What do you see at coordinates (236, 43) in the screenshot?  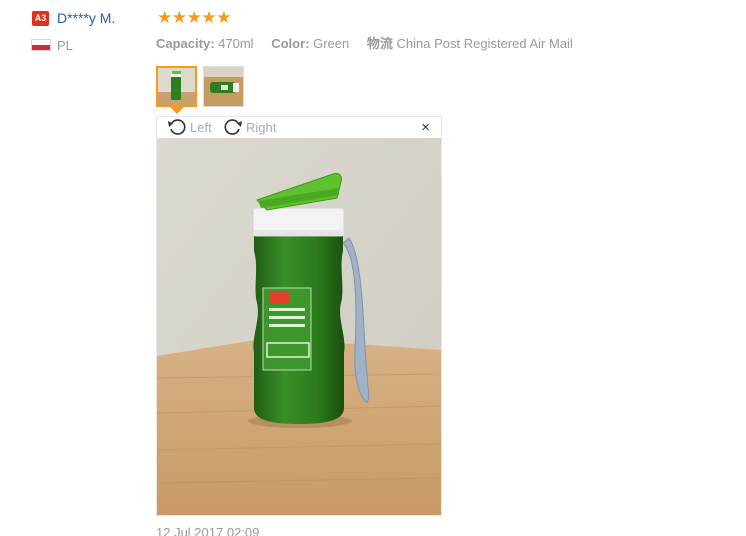 I see `capacity-value: 470ml` at bounding box center [236, 43].